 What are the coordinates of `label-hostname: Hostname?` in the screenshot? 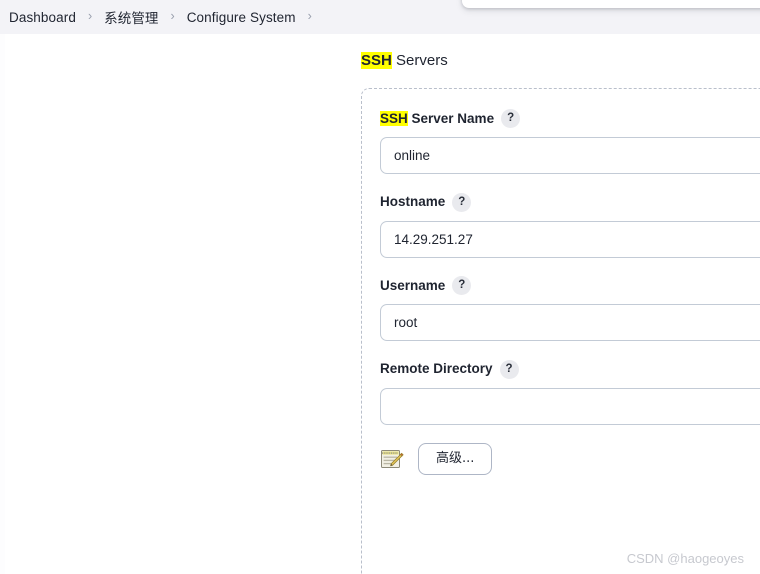 It's located at (510, 202).